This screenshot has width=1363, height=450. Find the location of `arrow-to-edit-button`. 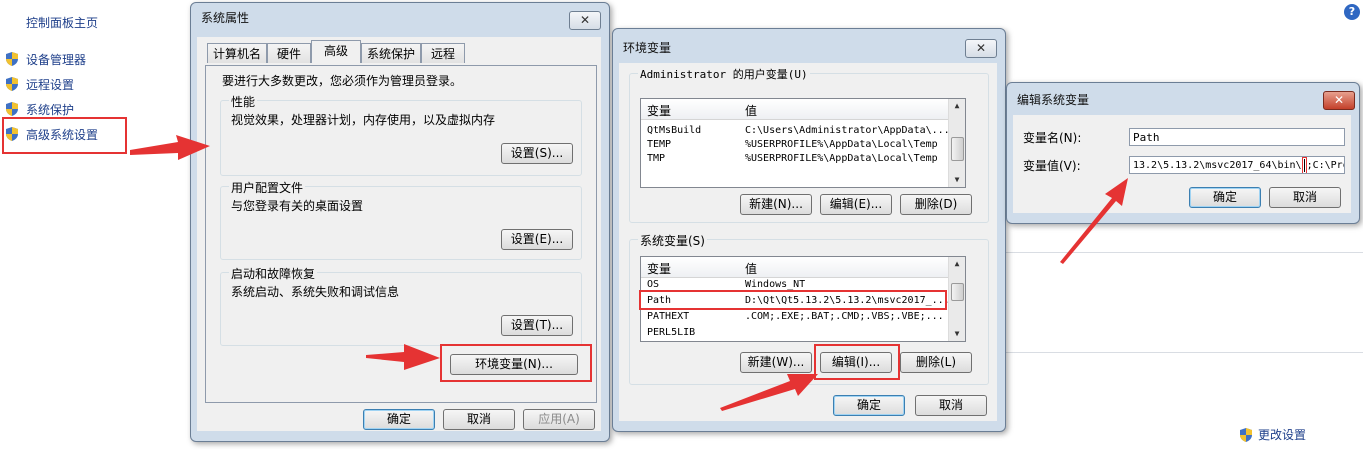

arrow-to-edit-button is located at coordinates (769, 392).